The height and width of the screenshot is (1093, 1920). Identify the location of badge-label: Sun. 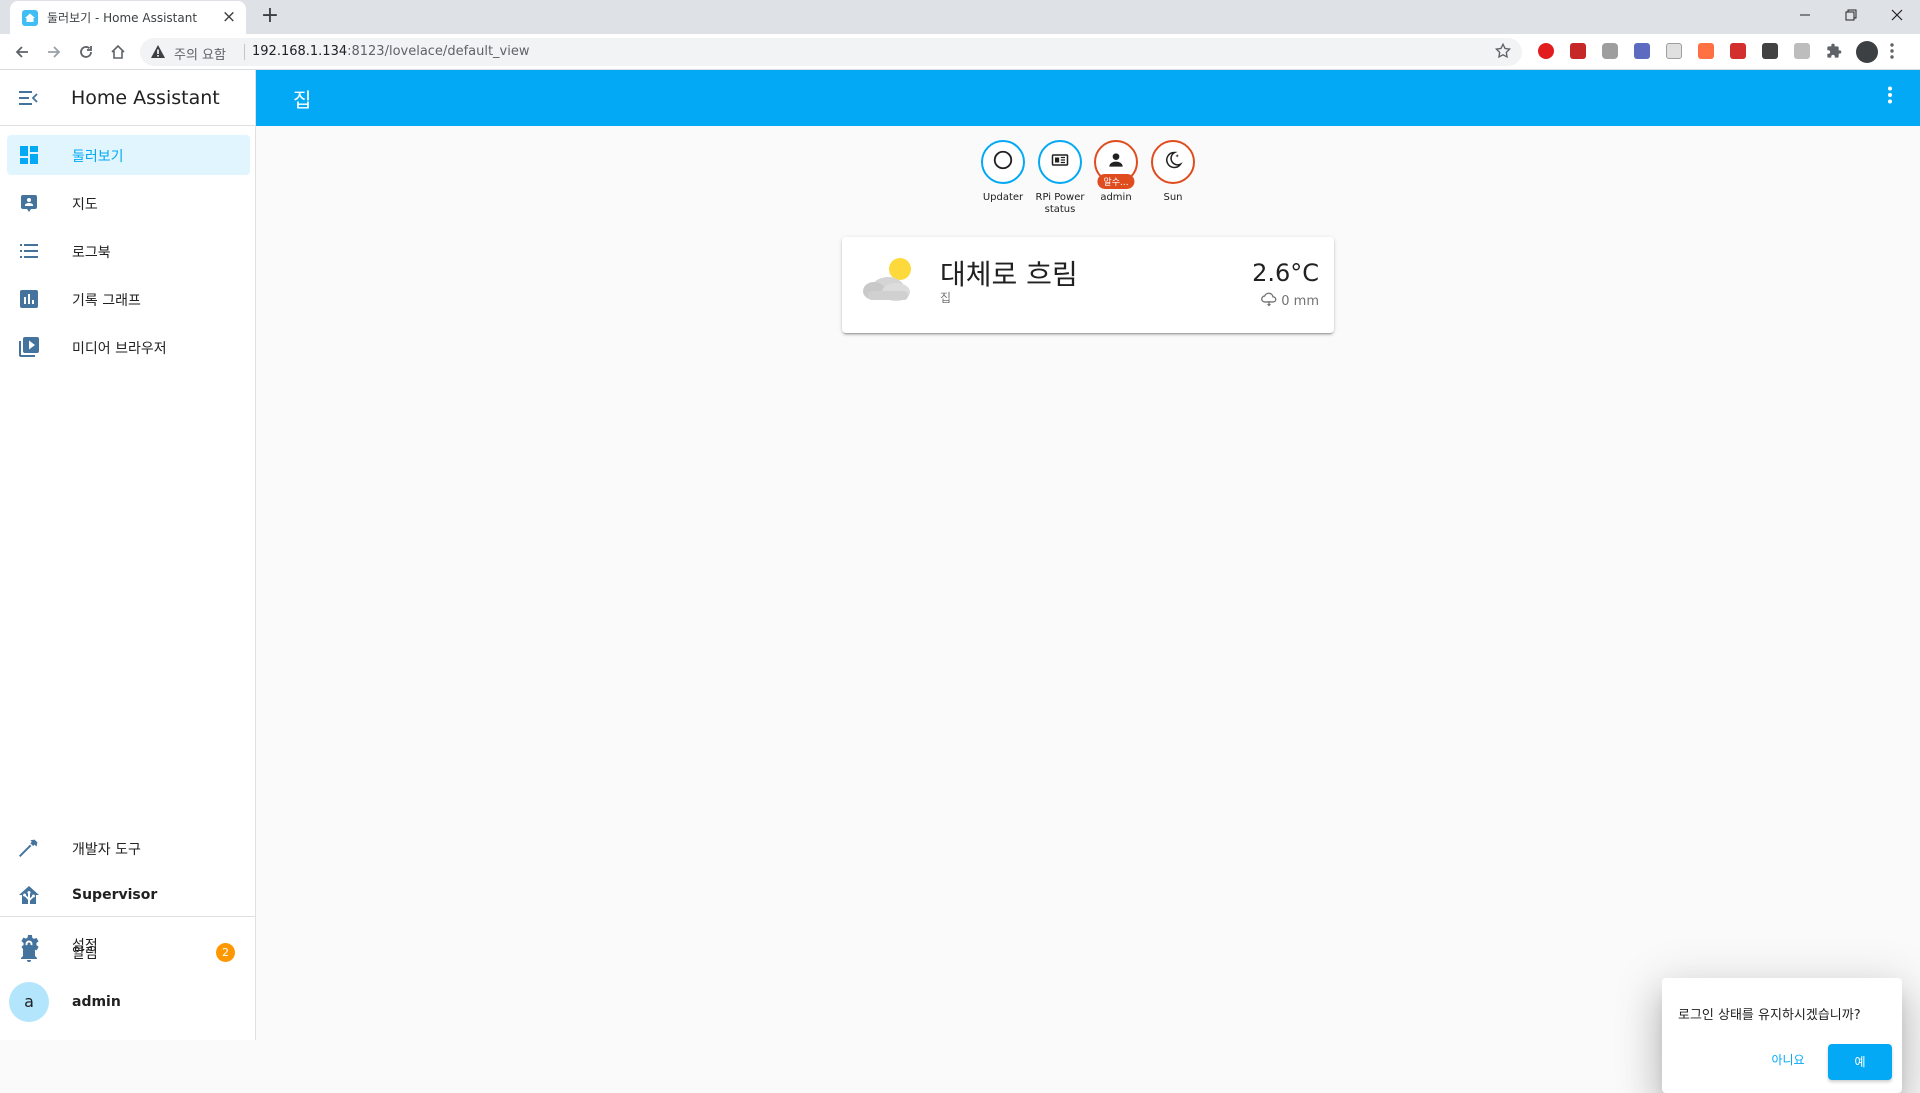
(1173, 197).